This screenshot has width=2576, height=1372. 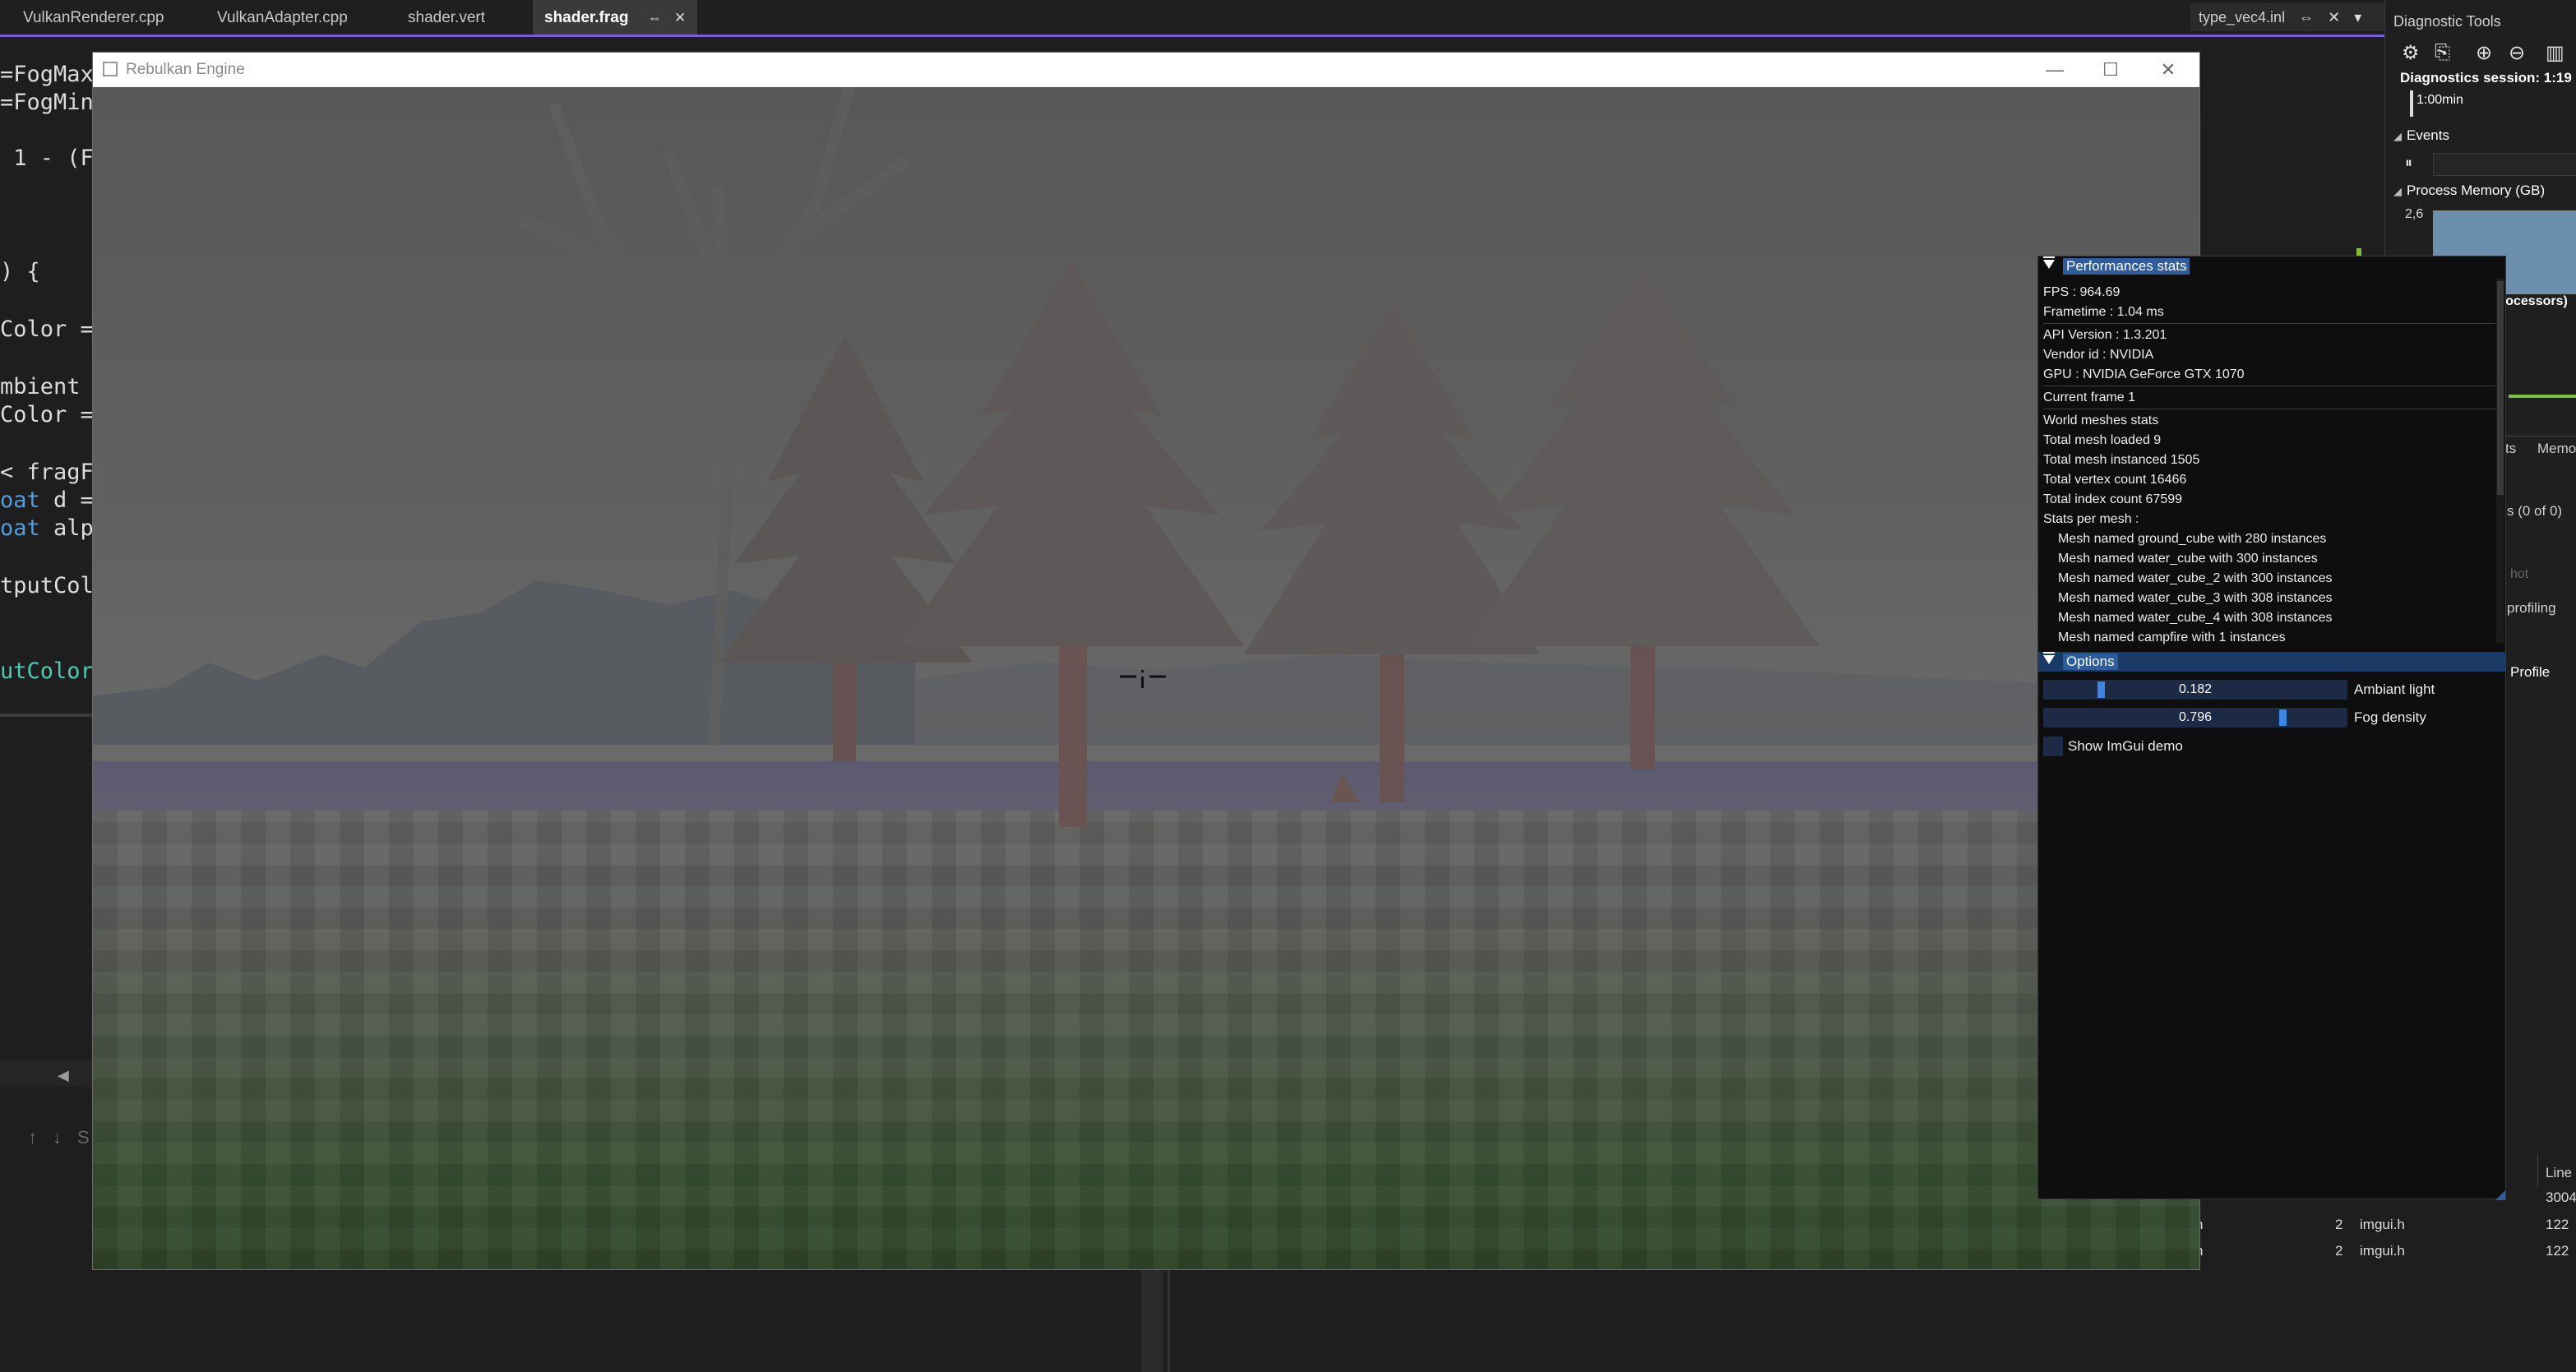 What do you see at coordinates (2517, 53) in the screenshot?
I see `zoom-out-icon: ⊖` at bounding box center [2517, 53].